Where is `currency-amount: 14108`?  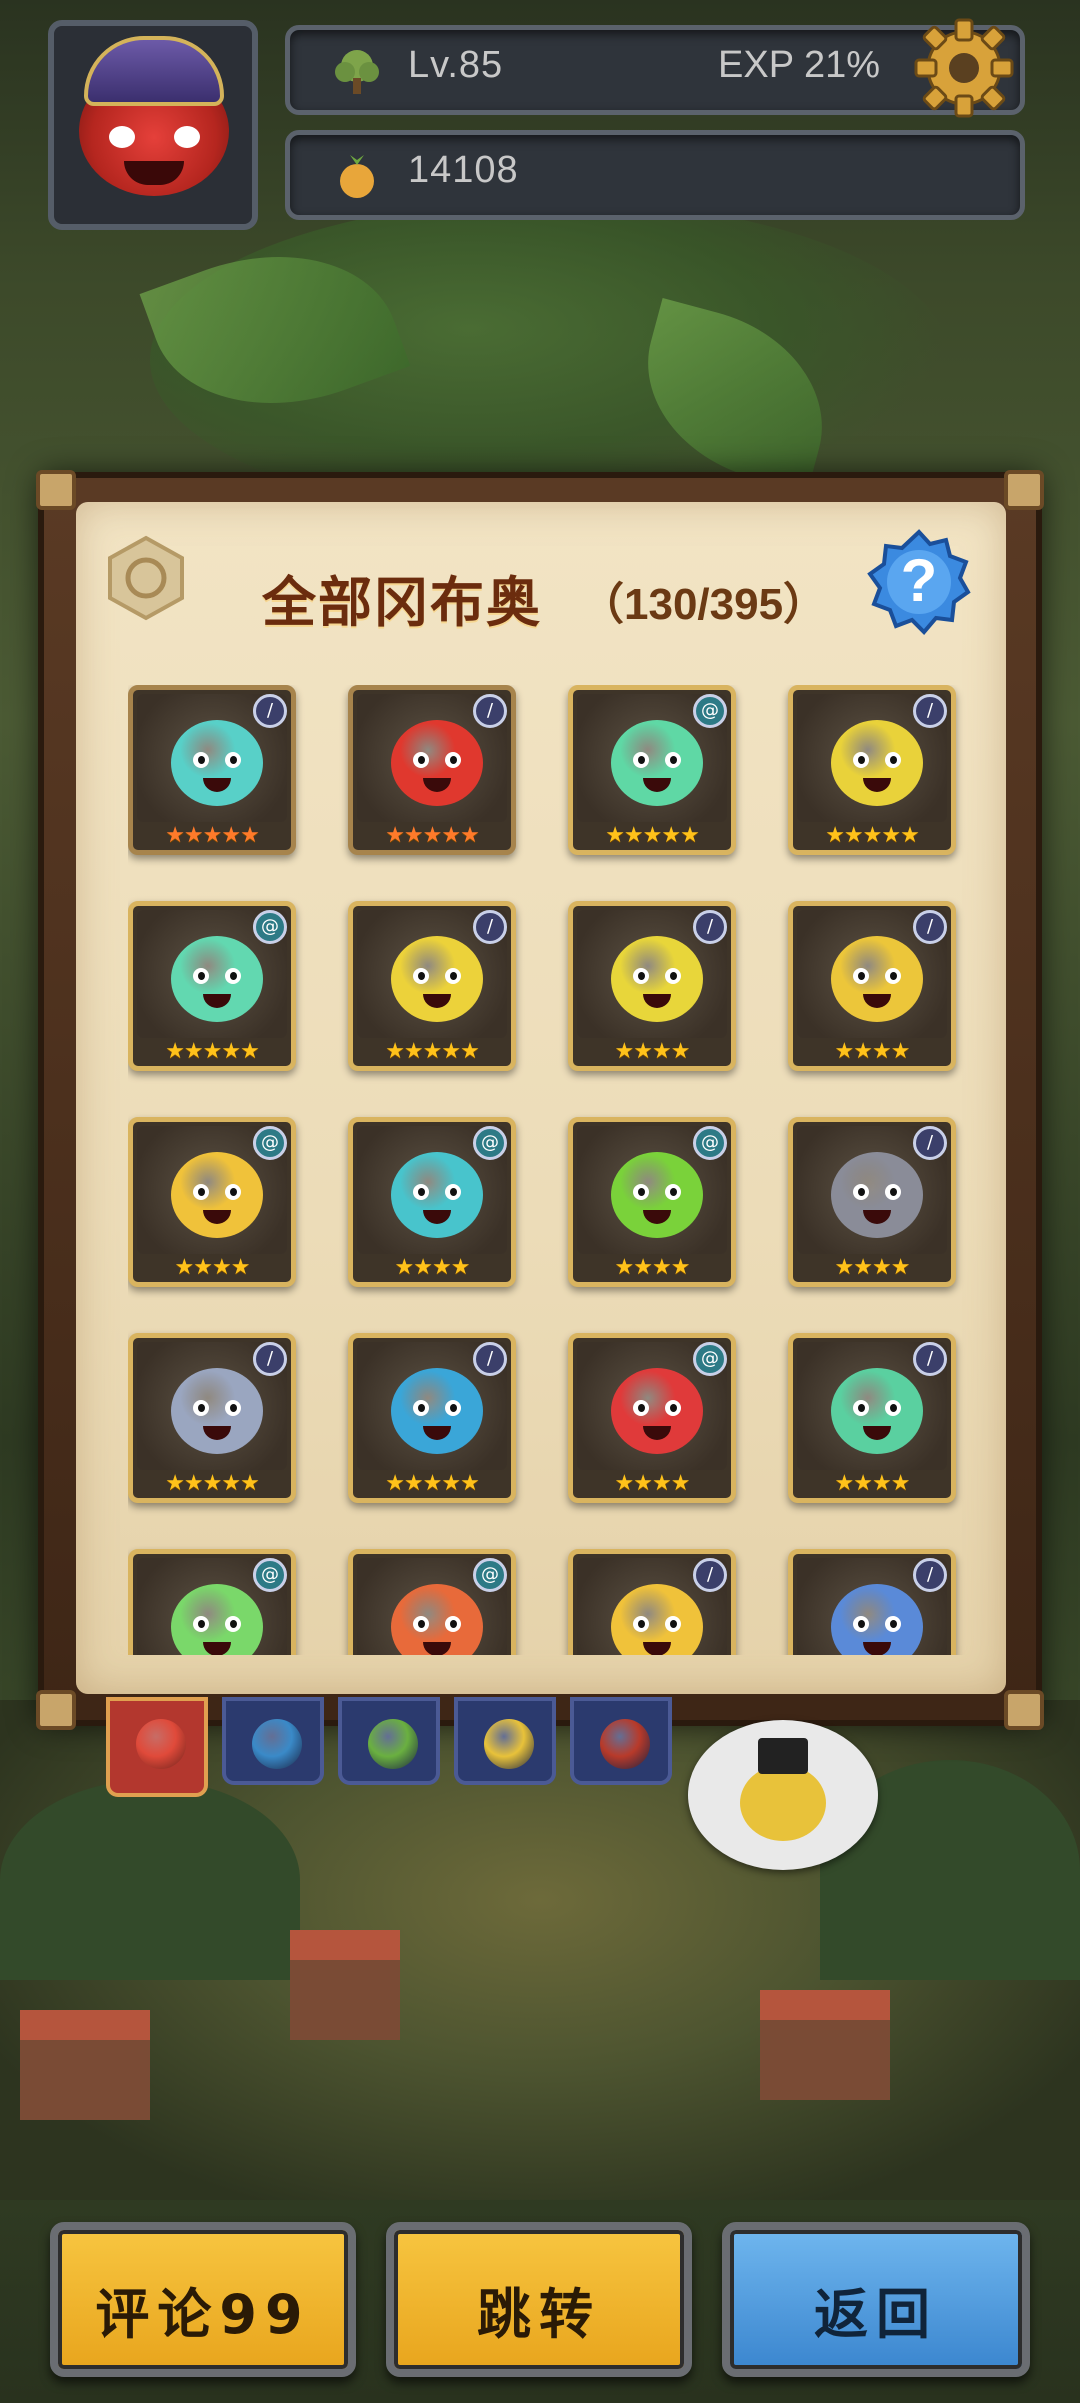 currency-amount: 14108 is located at coordinates (463, 170).